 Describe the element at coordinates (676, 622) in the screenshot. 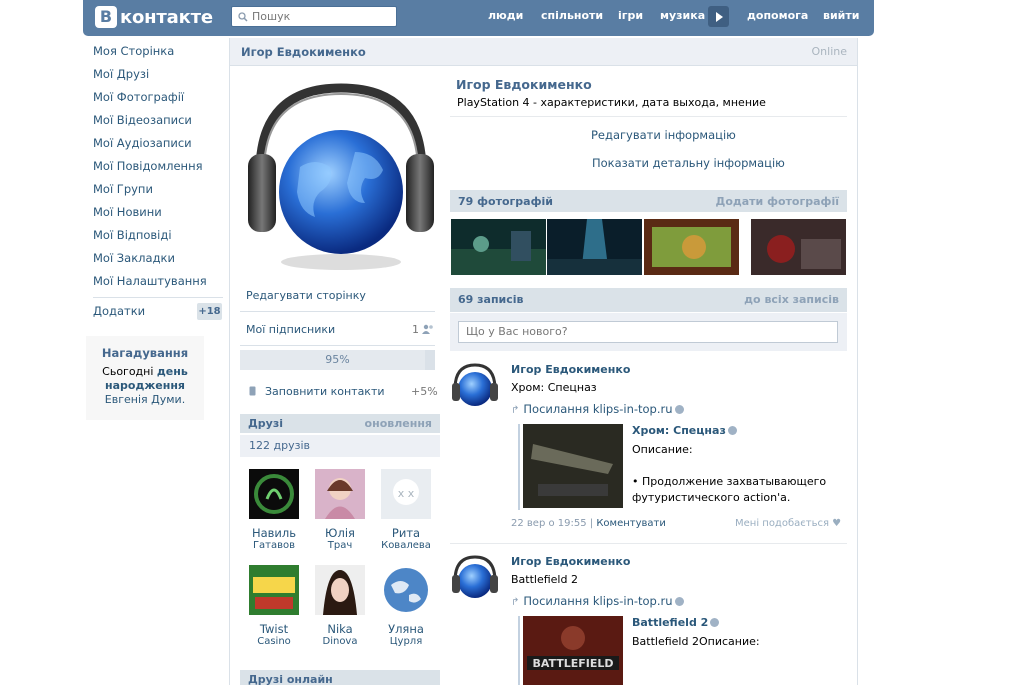

I see `attachment-title: Battlefield 2` at that location.